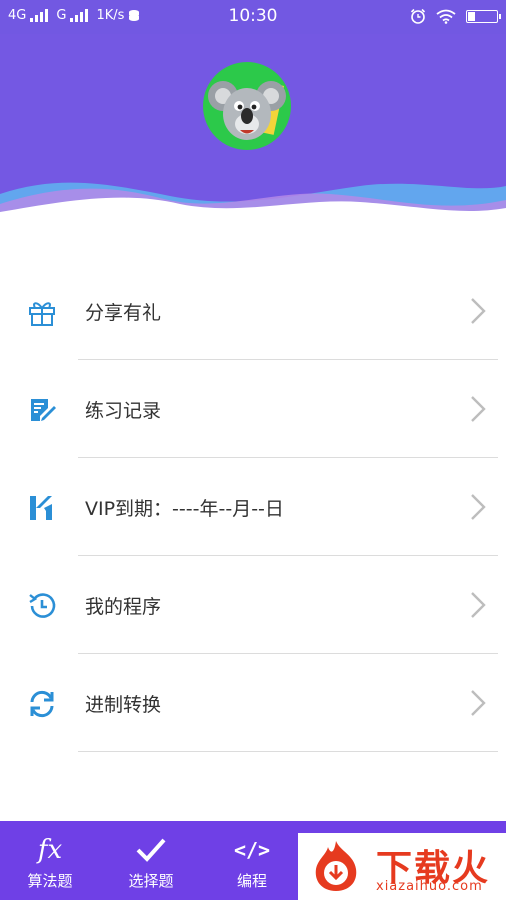 The width and height of the screenshot is (506, 900). I want to click on battery-icon, so click(483, 16).